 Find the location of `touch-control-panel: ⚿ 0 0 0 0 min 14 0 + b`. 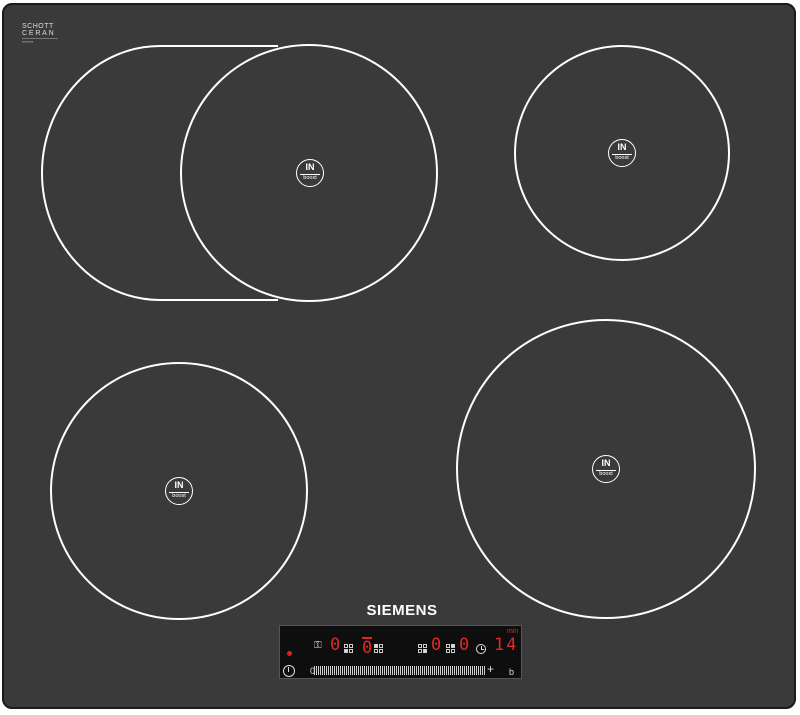

touch-control-panel: ⚿ 0 0 0 0 min 14 0 + b is located at coordinates (400, 652).